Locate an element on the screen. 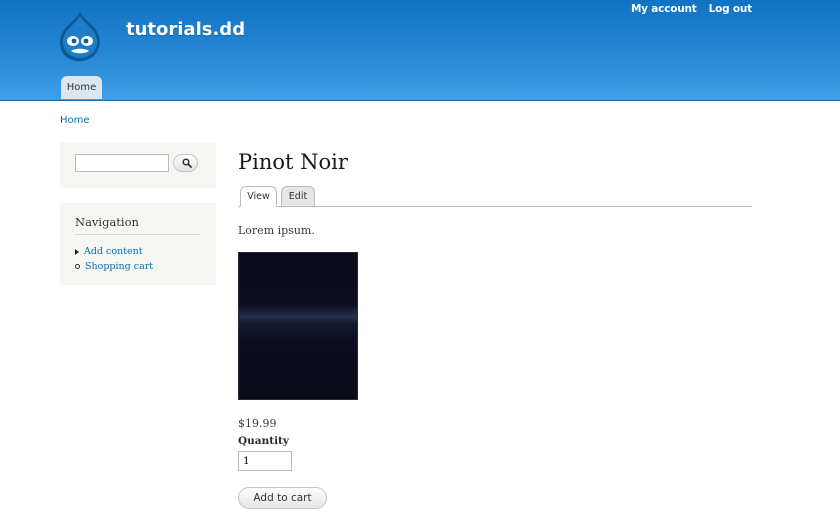 This screenshot has width=840, height=532. search-icon is located at coordinates (187, 163).